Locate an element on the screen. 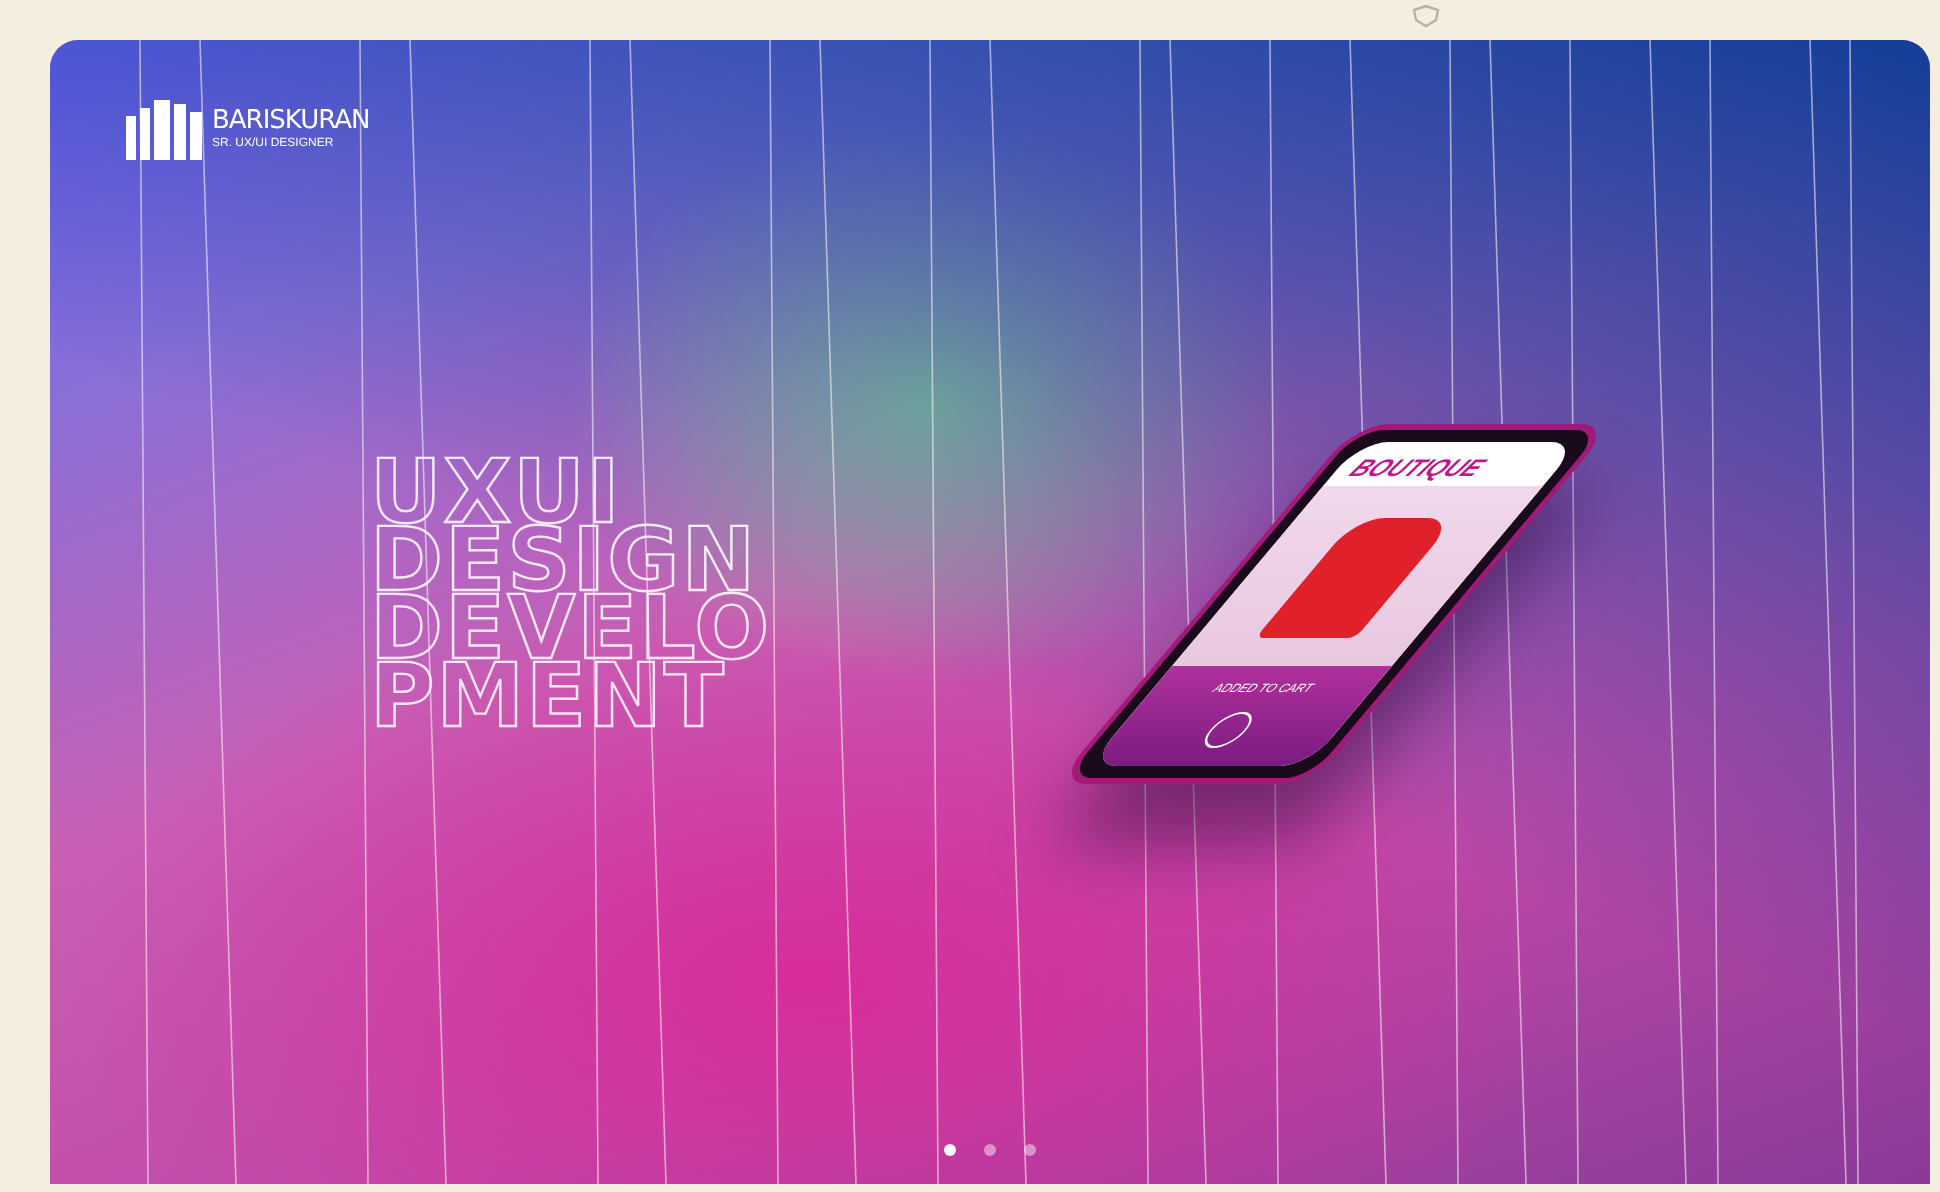 The image size is (1940, 1192). logo-name: BARISKURAN is located at coordinates (291, 122).